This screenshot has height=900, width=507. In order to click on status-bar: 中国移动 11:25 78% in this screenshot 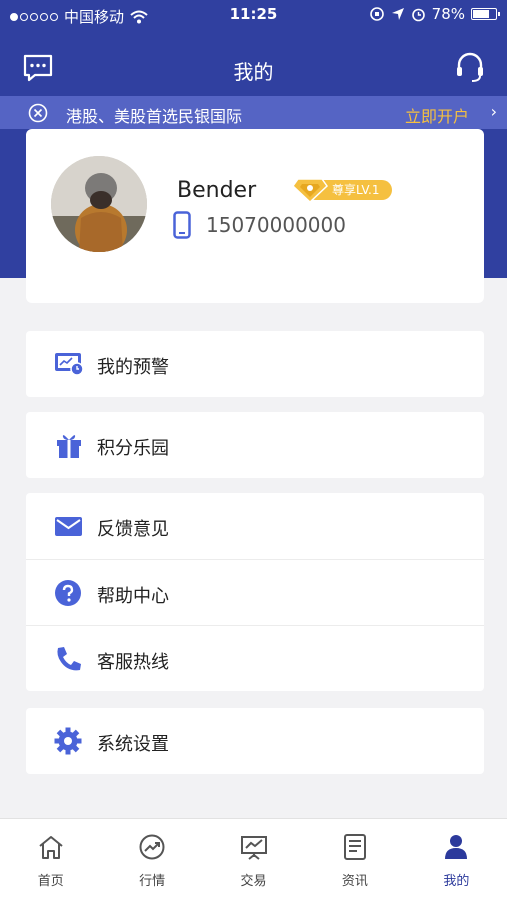, I will do `click(253, 15)`.